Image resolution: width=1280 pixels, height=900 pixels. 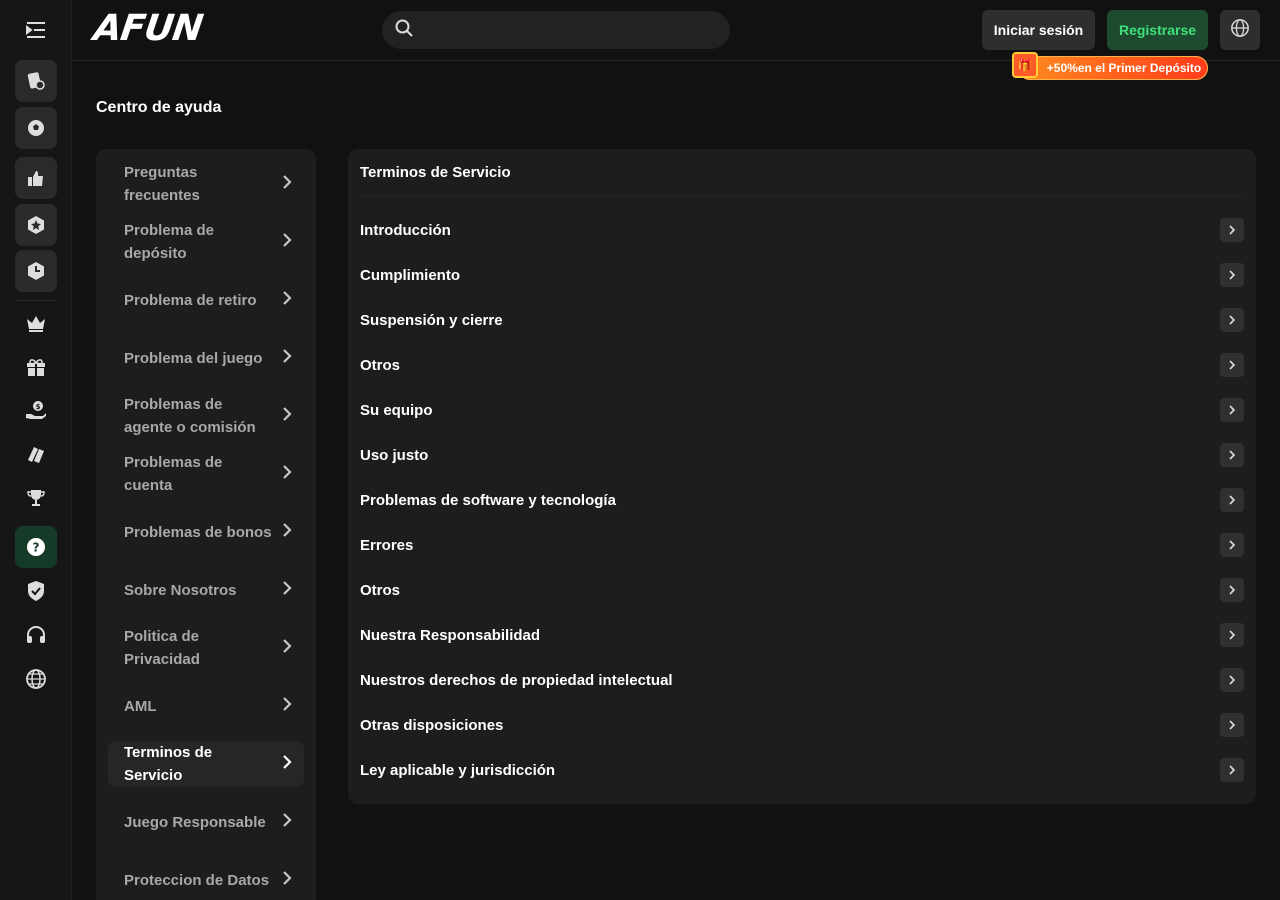 What do you see at coordinates (36, 178) in the screenshot?
I see `thumbs-up-icon` at bounding box center [36, 178].